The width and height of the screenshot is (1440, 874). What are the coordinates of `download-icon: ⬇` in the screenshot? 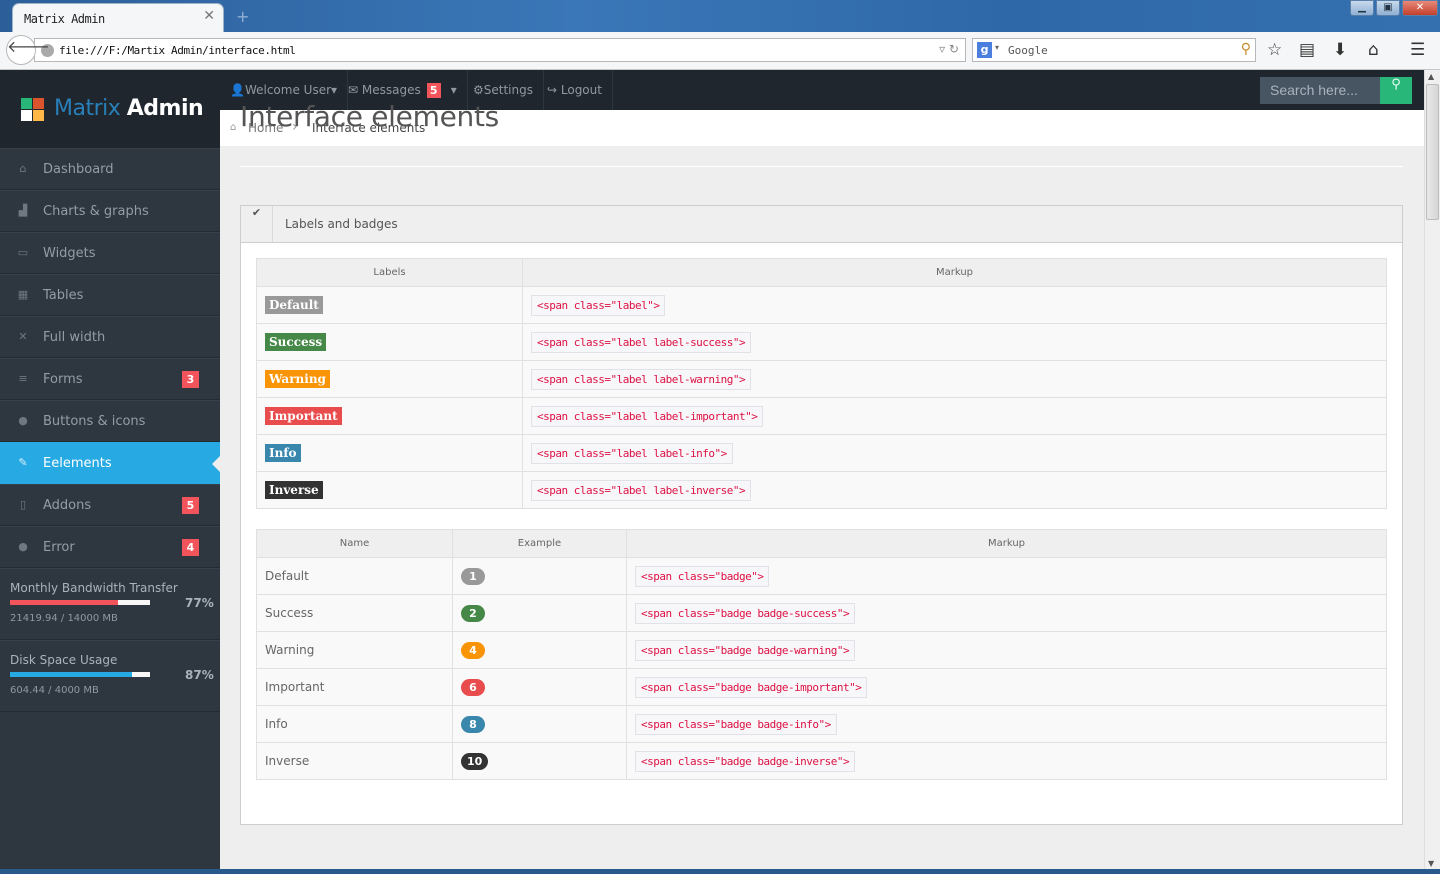 It's located at (1340, 50).